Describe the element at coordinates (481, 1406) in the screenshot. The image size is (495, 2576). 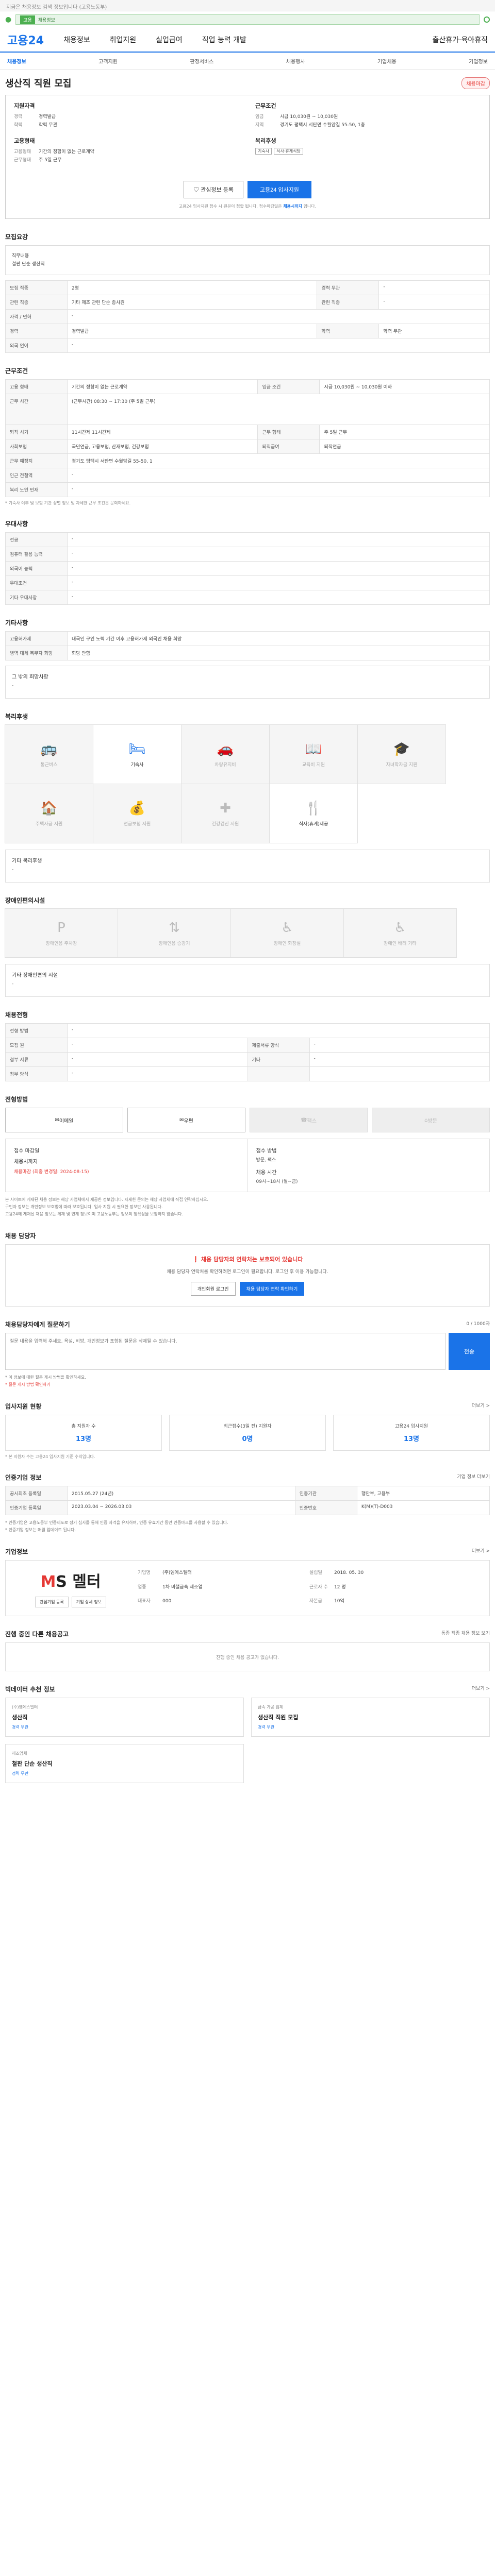
I see `stats-more-link: 더보기 >` at that location.